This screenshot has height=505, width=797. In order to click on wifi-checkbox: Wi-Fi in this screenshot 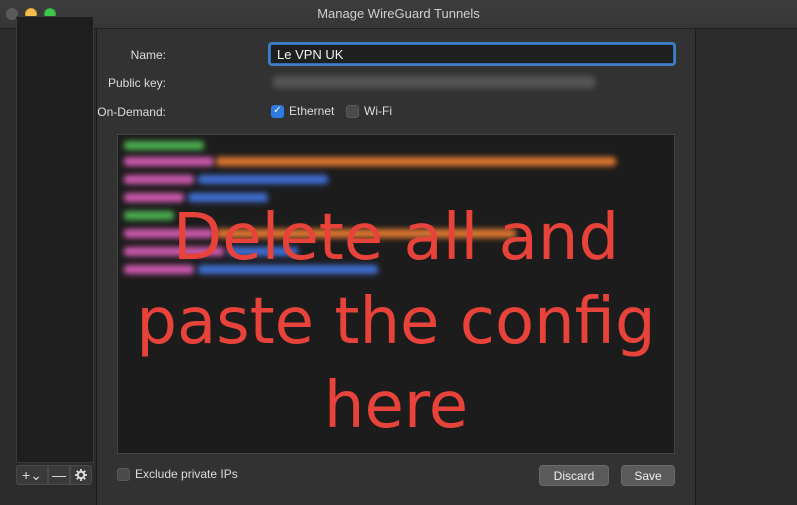, I will do `click(369, 111)`.